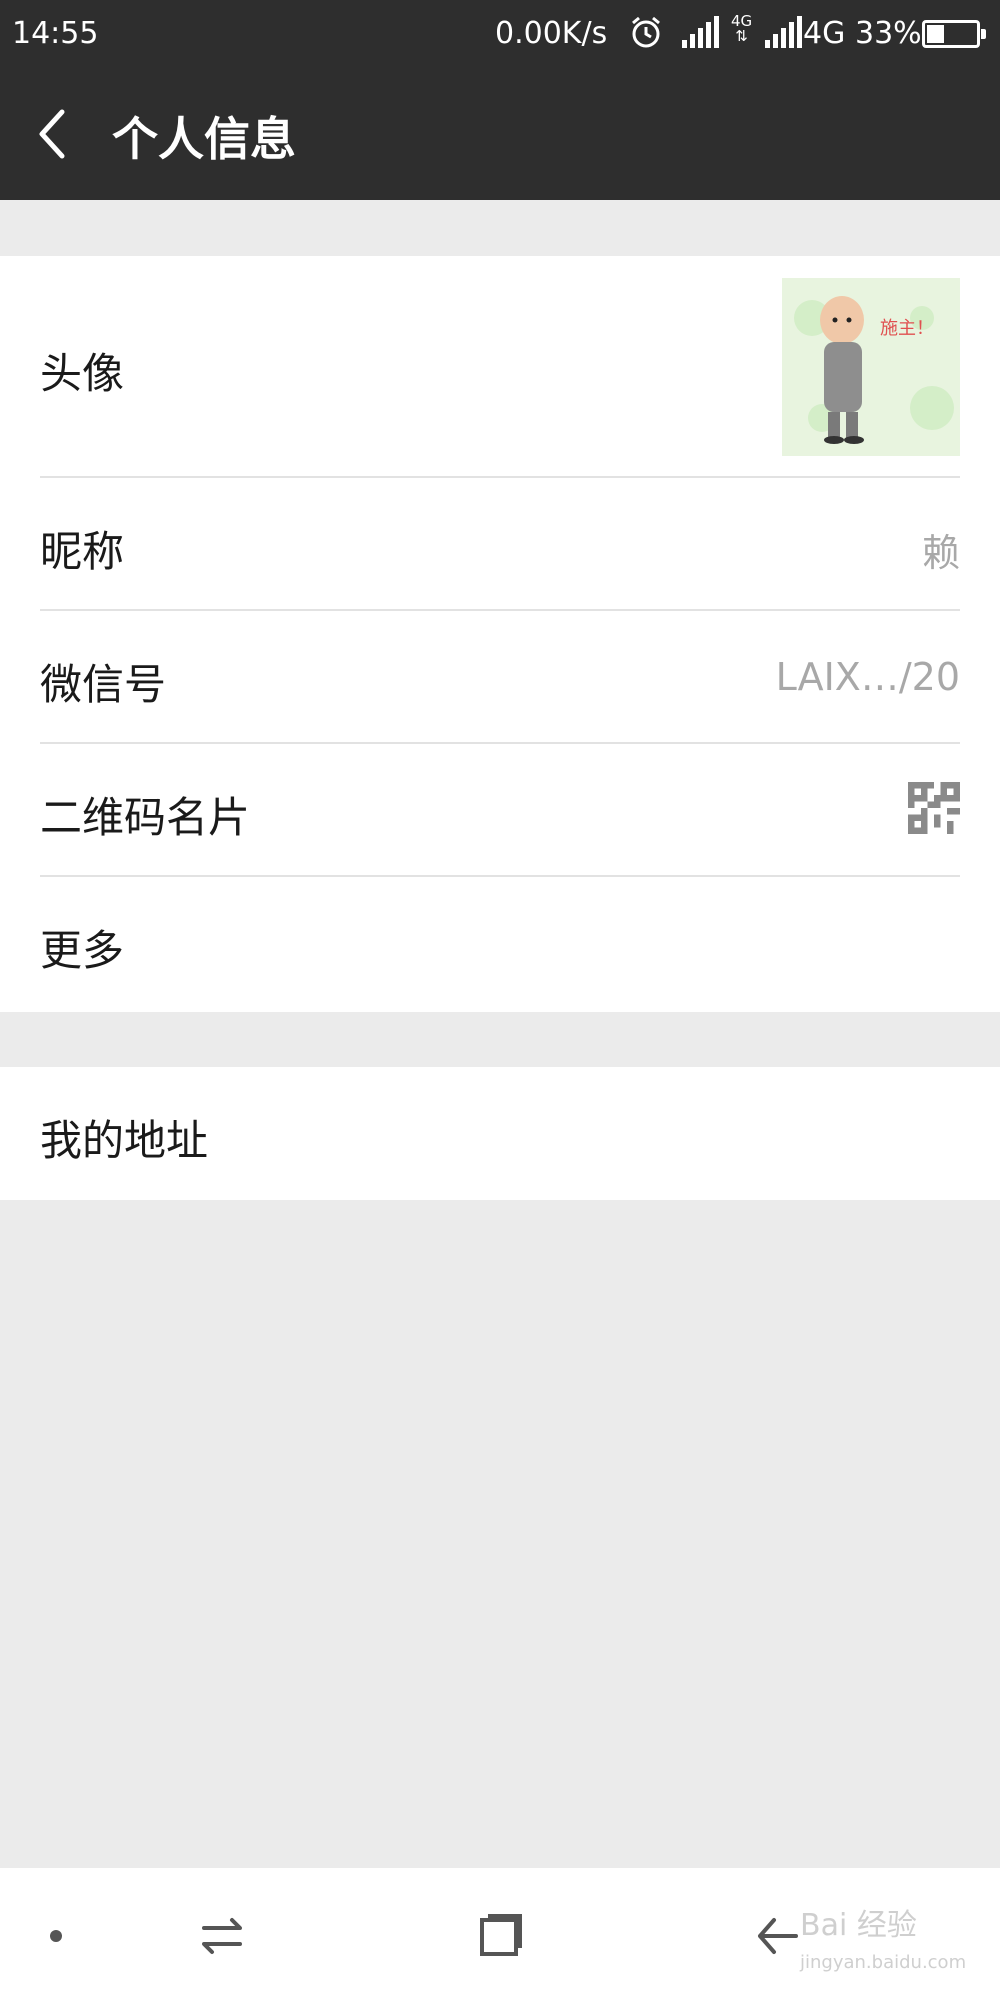 The width and height of the screenshot is (1000, 2000). Describe the element at coordinates (867, 677) in the screenshot. I see `wechat-id-value: LAIX…/20` at that location.